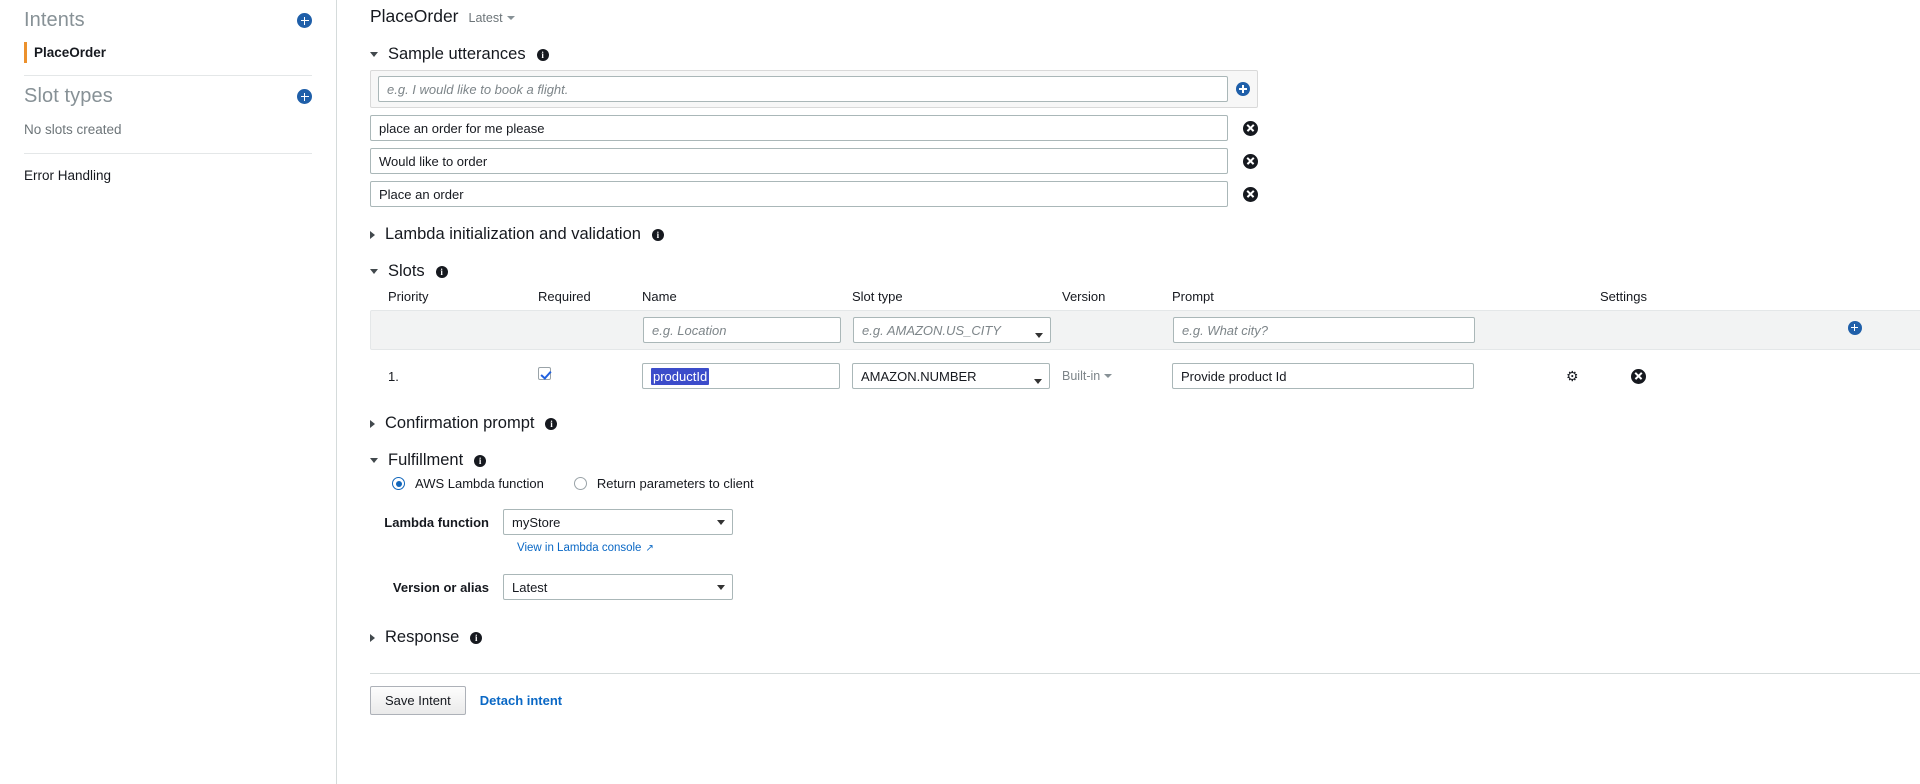 This screenshot has width=1920, height=784. What do you see at coordinates (680, 376) in the screenshot?
I see `slot-name-selected-text: productId` at bounding box center [680, 376].